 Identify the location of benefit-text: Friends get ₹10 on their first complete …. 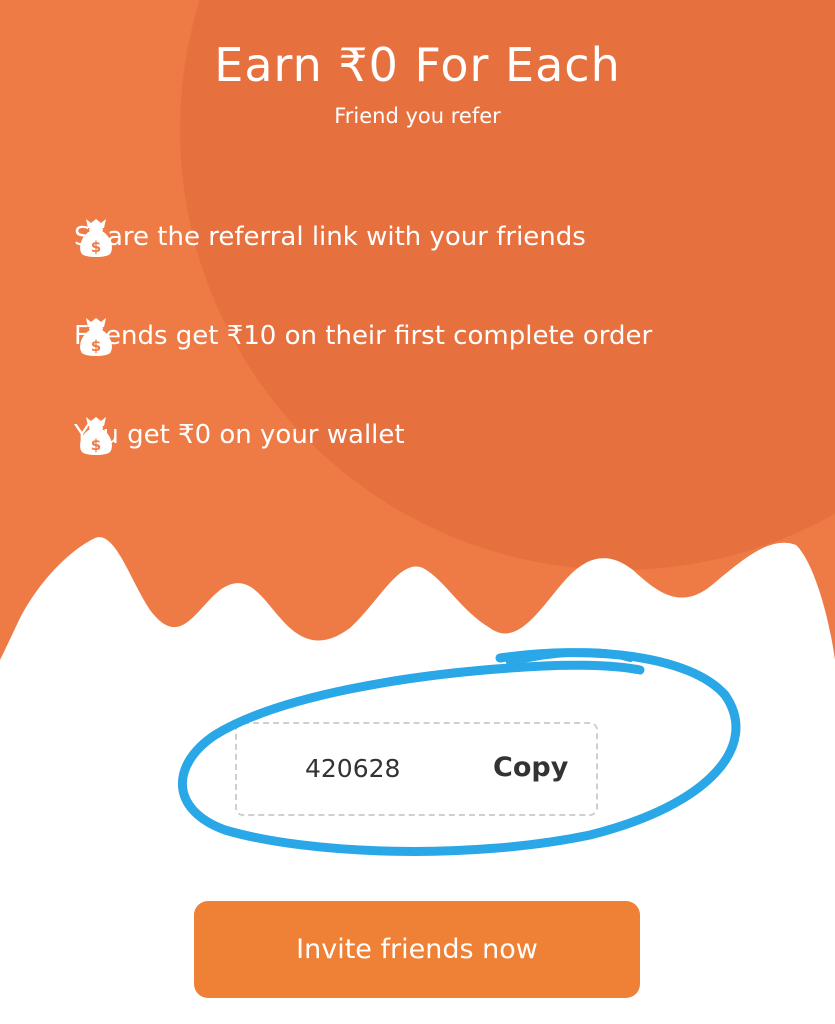
(363, 336).